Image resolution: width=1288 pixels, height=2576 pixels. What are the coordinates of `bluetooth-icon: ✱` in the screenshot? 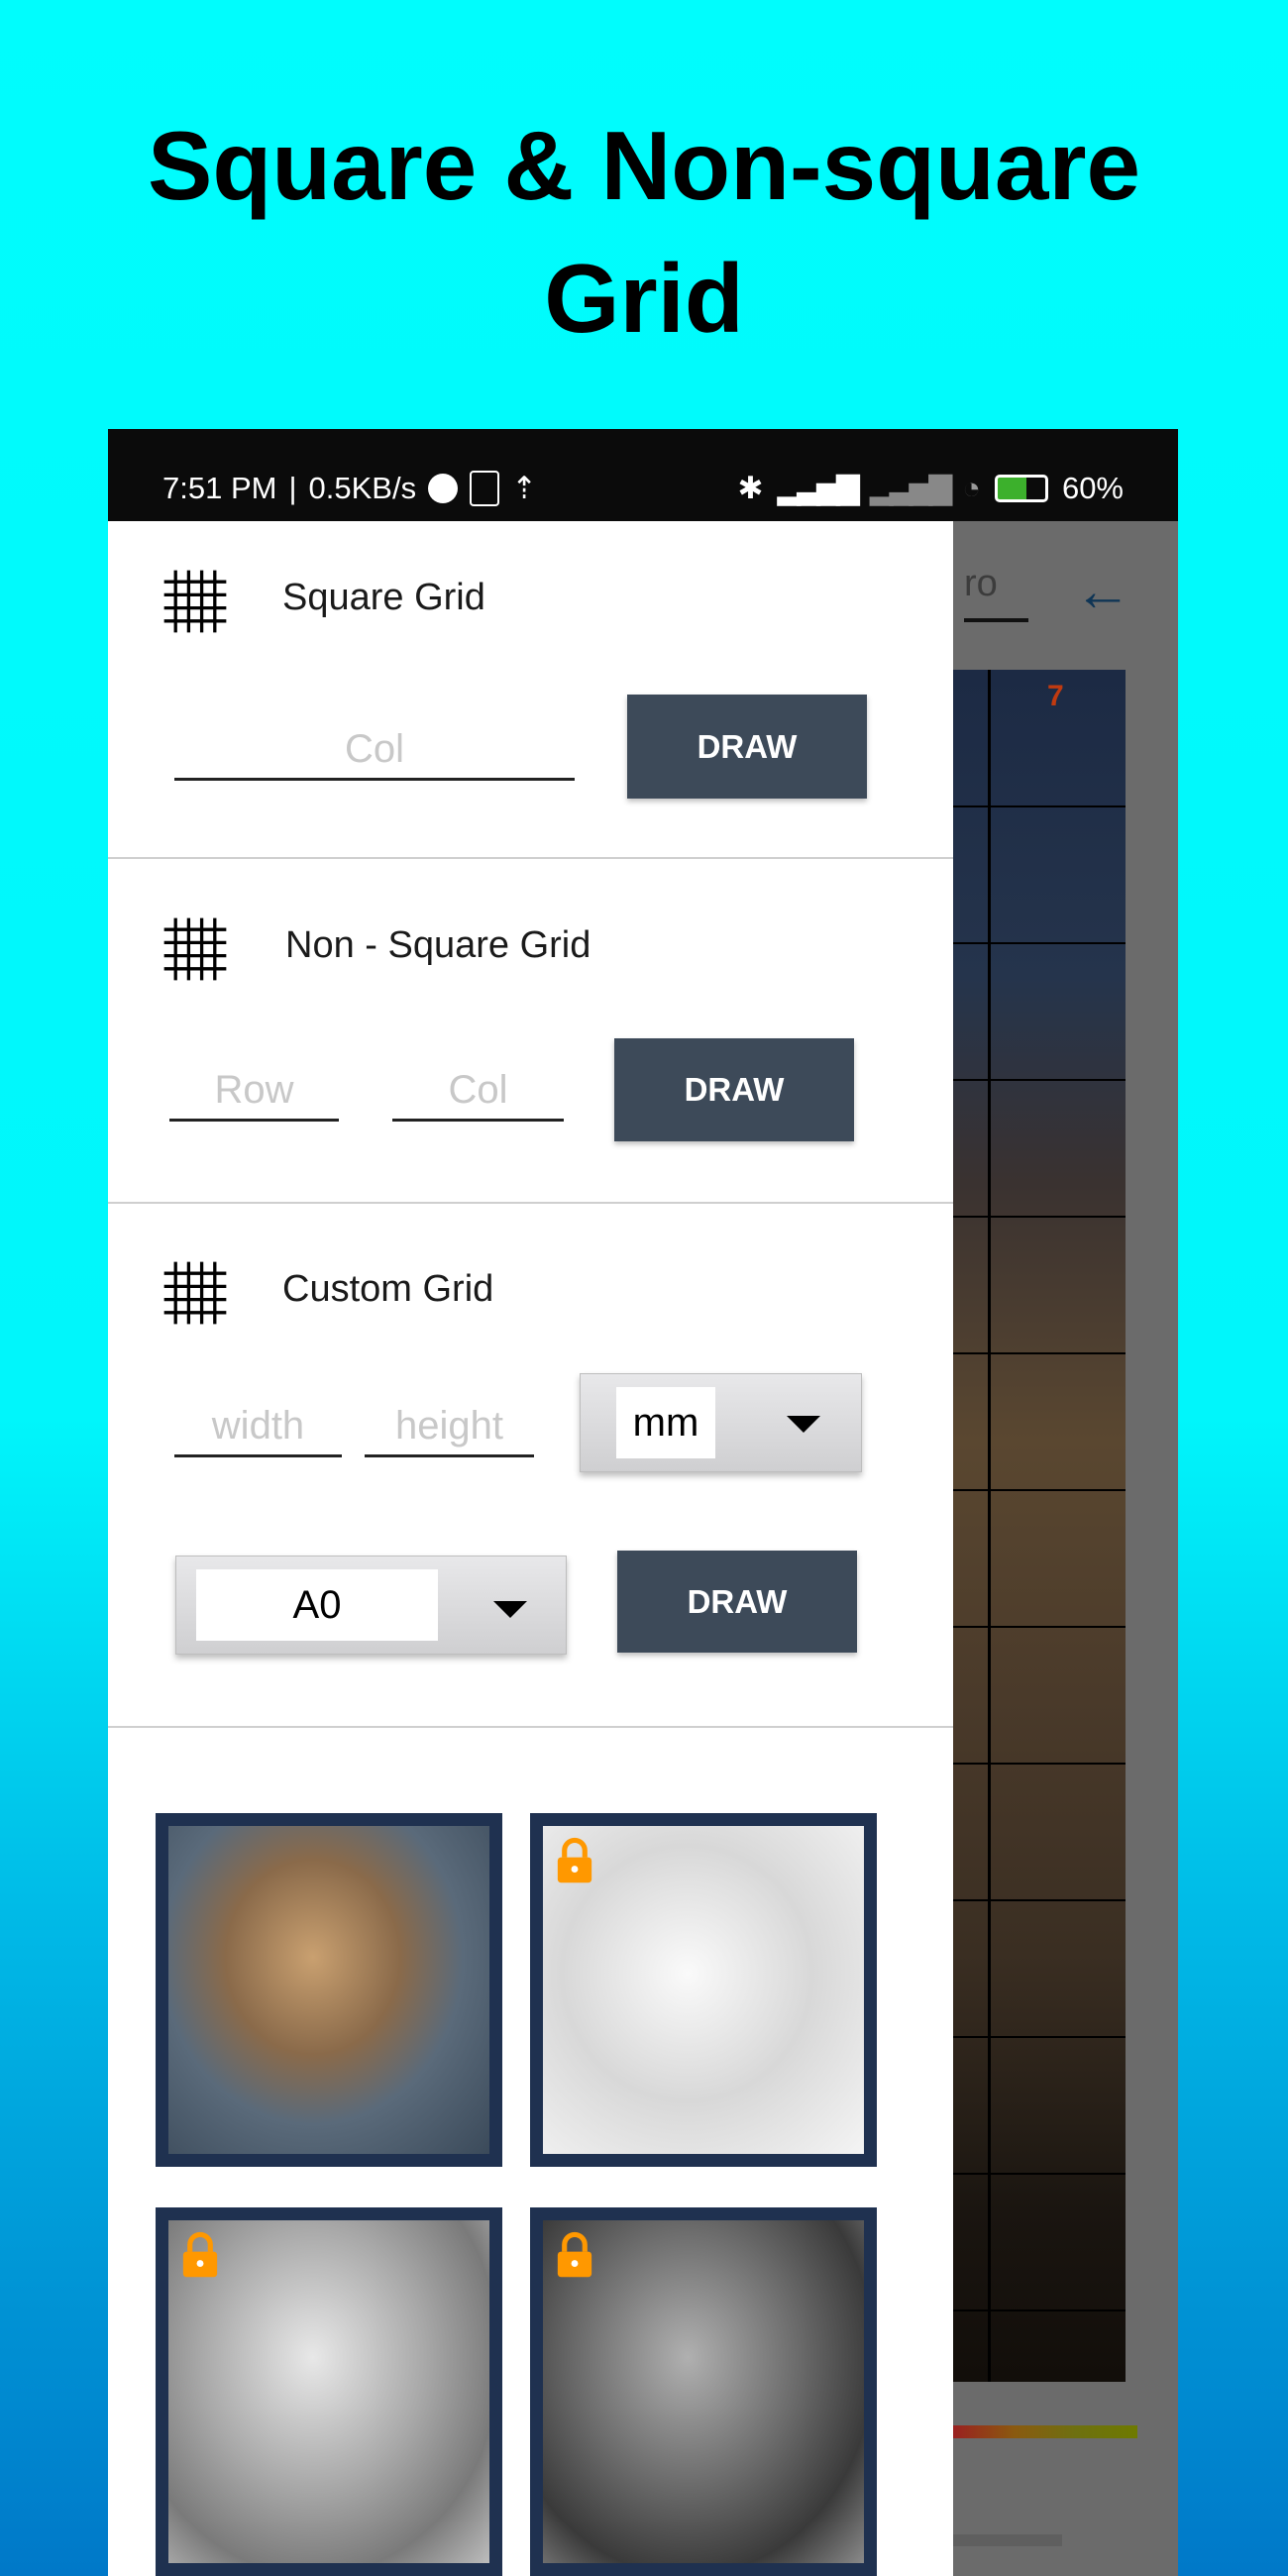 It's located at (751, 488).